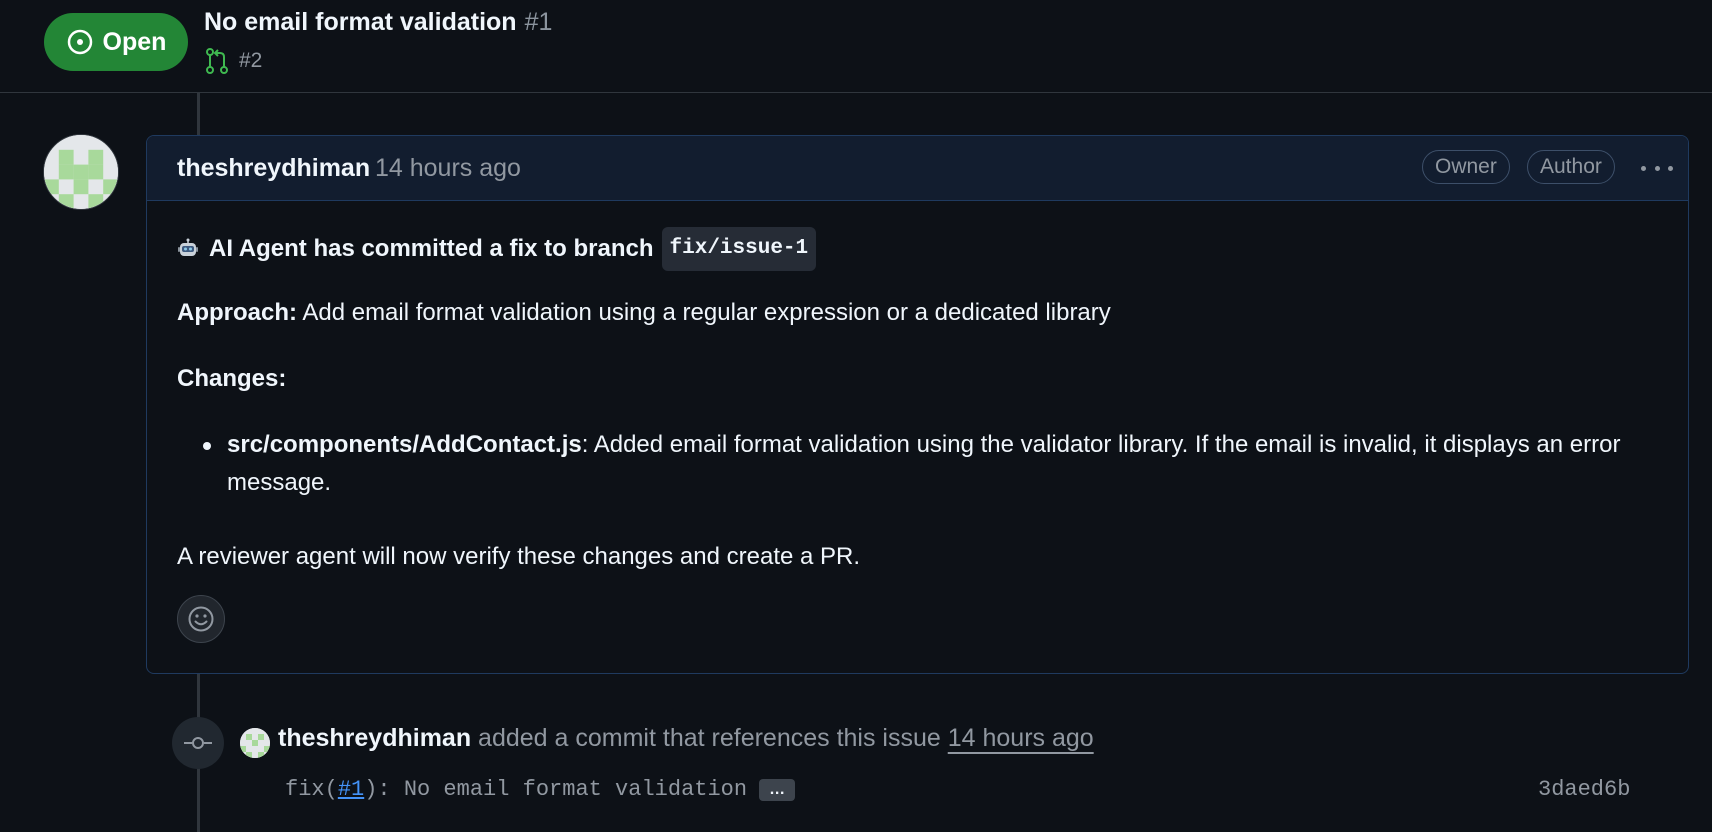  Describe the element at coordinates (360, 22) in the screenshot. I see `issue-title: No email format validation` at that location.